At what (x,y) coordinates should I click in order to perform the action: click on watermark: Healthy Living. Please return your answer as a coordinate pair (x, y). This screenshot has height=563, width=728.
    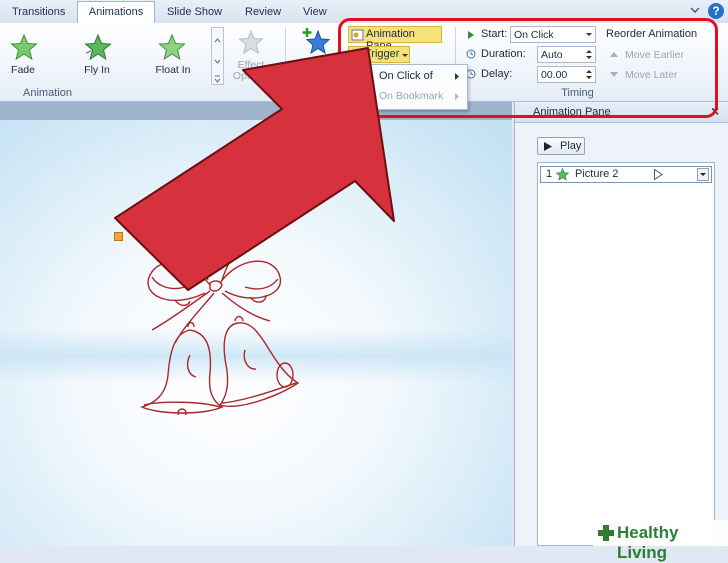
    Looking at the image, I should click on (660, 541).